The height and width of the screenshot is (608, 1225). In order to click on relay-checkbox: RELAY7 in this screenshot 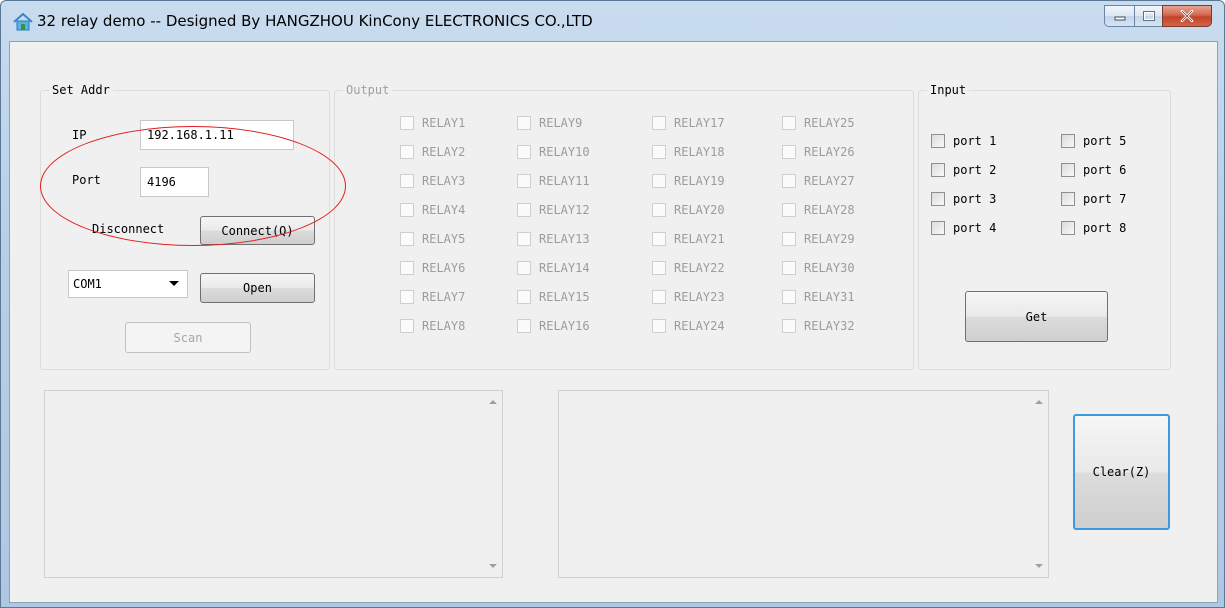, I will do `click(432, 297)`.